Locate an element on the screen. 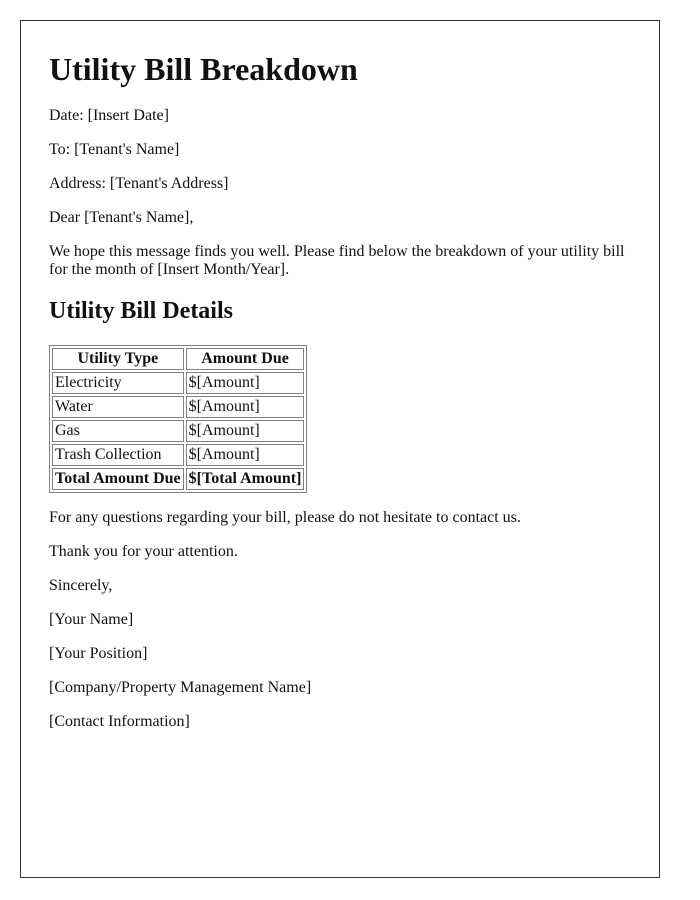  total-label-cell: Total Amount Due is located at coordinates (118, 479).